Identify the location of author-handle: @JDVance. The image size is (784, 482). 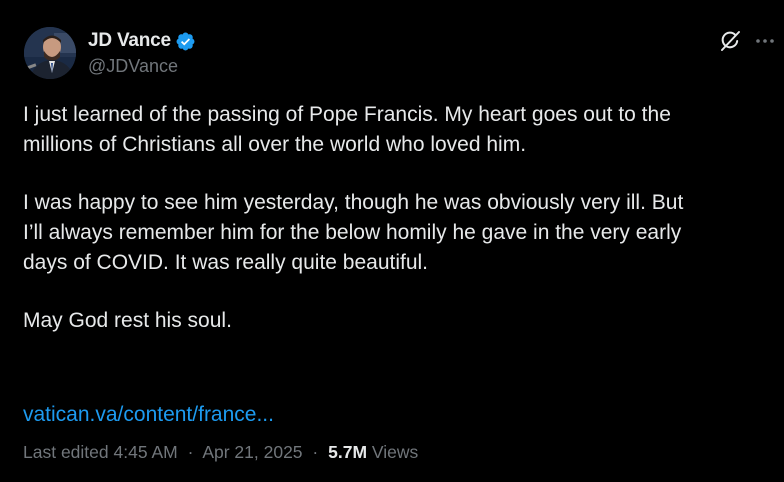
(142, 66).